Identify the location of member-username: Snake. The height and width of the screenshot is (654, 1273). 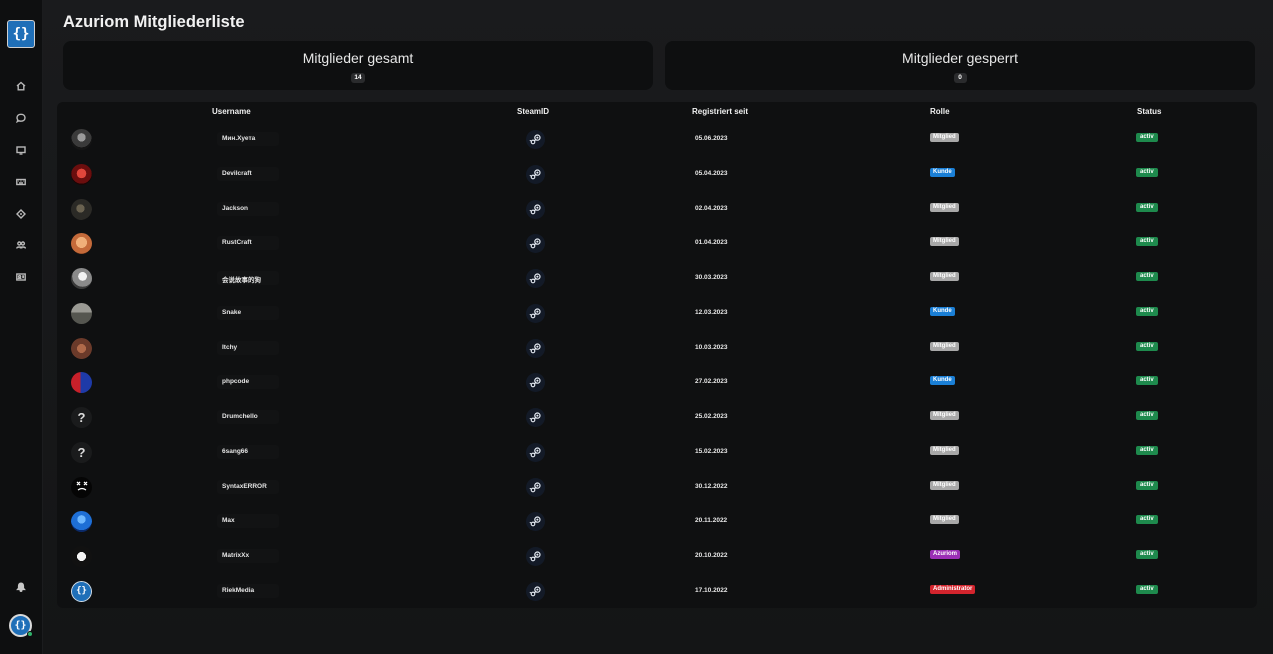
(248, 312).